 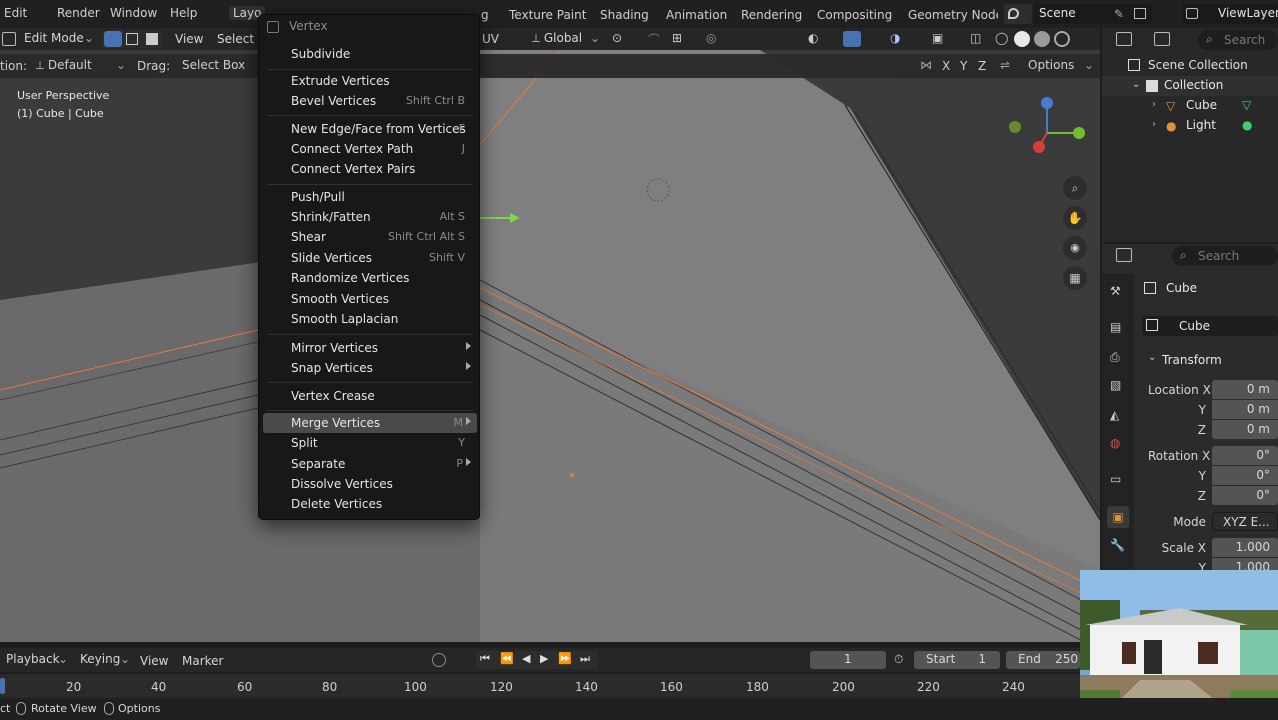 What do you see at coordinates (852, 39) in the screenshot?
I see `gizmo-toggle-icon` at bounding box center [852, 39].